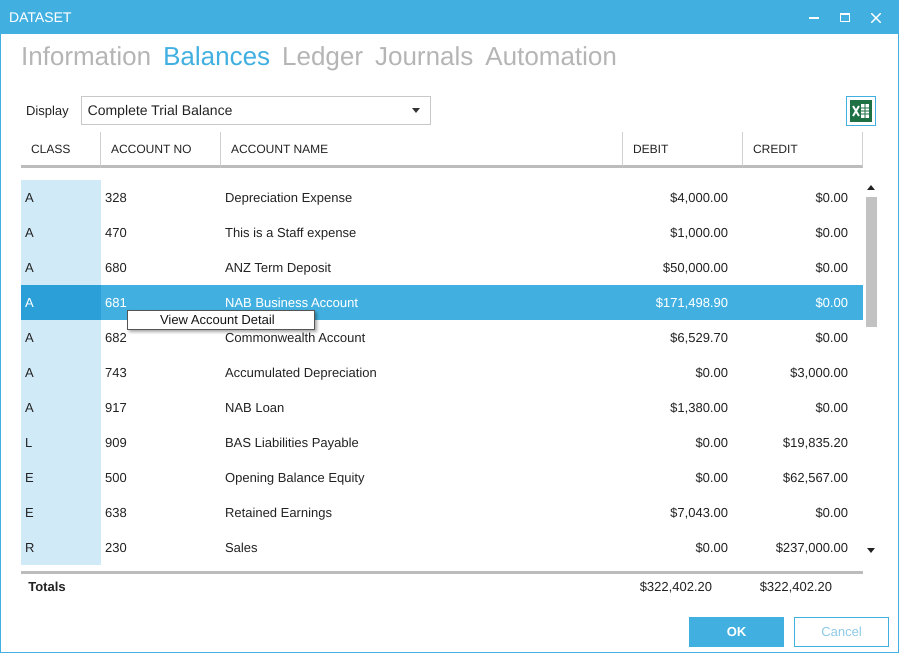 This screenshot has width=899, height=653. I want to click on table-cell-text: BAS Liabilities Payable, so click(292, 443).